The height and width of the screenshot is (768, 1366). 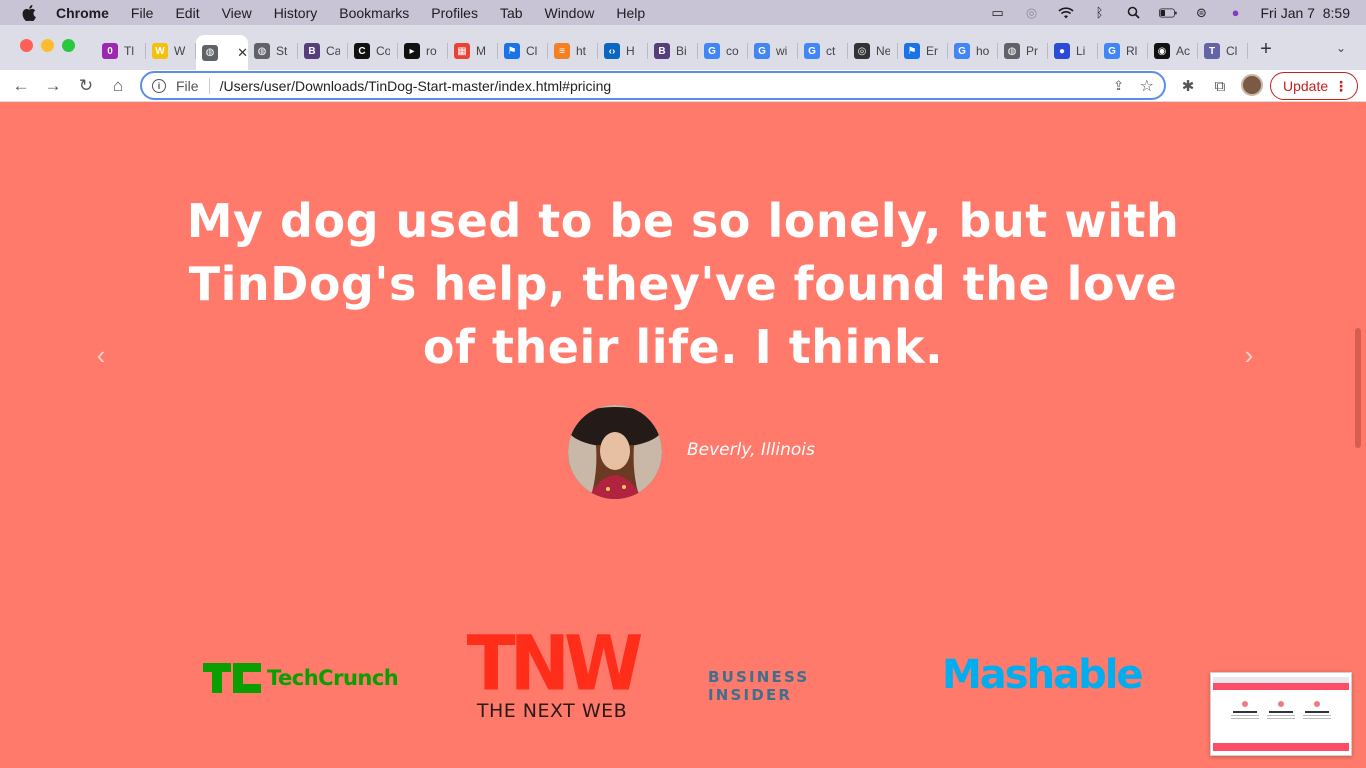 What do you see at coordinates (222, 52) in the screenshot?
I see `browser-tab-active: ◍ ✕` at bounding box center [222, 52].